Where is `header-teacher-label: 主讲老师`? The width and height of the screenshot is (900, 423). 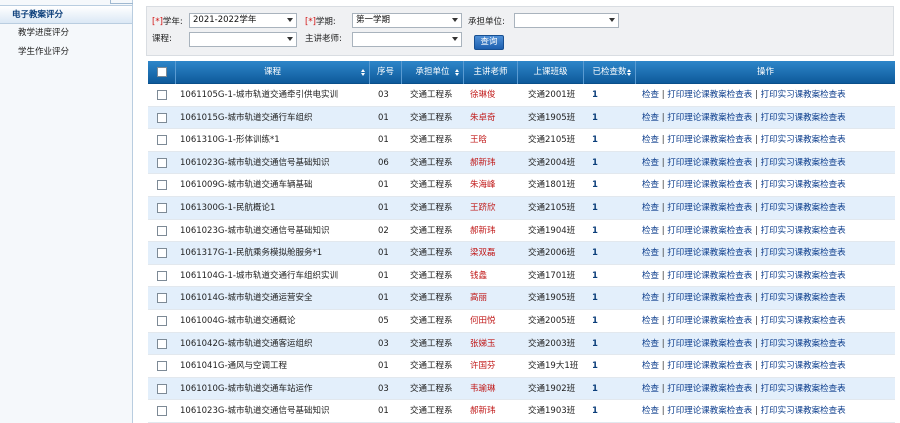
header-teacher-label: 主讲老师 is located at coordinates (490, 72).